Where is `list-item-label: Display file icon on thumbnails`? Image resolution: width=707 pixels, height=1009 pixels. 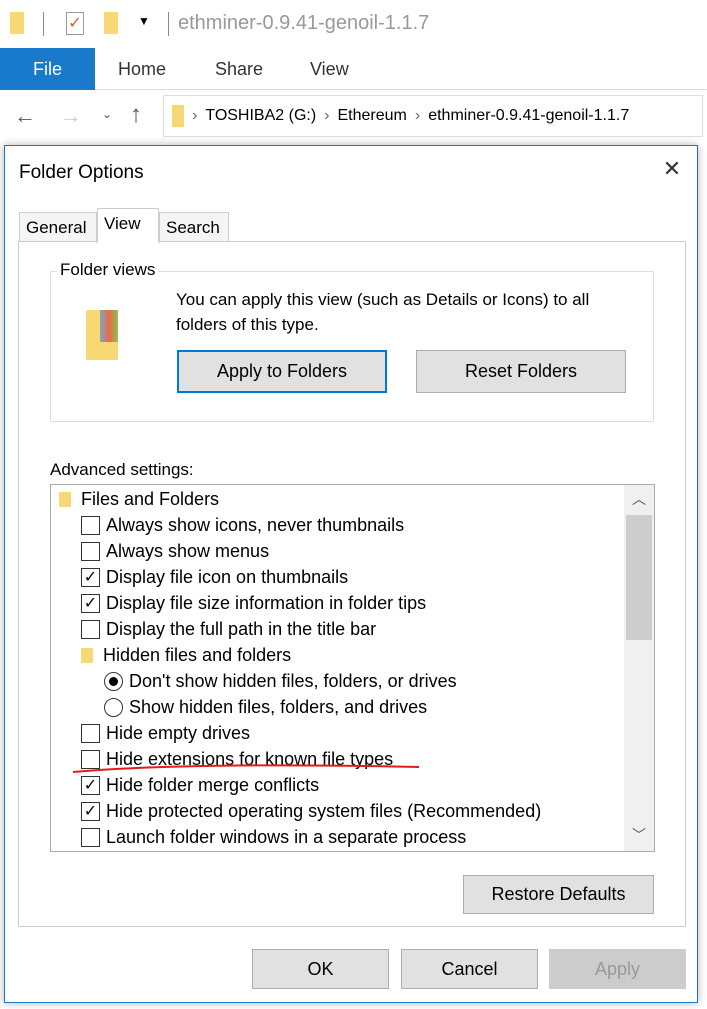 list-item-label: Display file icon on thumbnails is located at coordinates (227, 576).